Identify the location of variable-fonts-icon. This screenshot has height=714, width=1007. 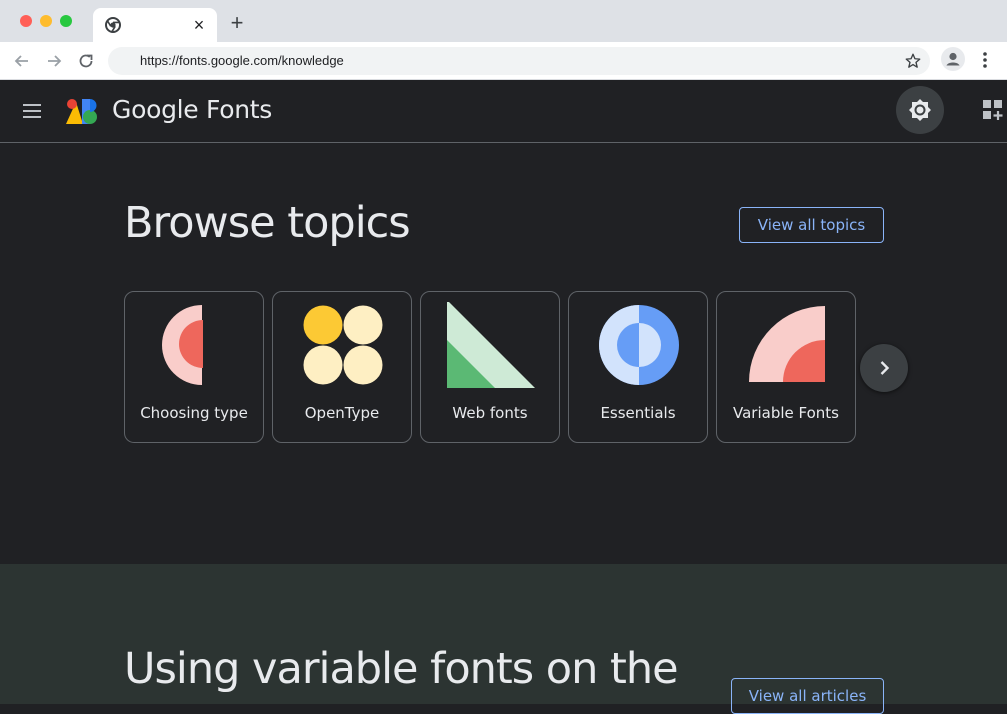
(787, 344).